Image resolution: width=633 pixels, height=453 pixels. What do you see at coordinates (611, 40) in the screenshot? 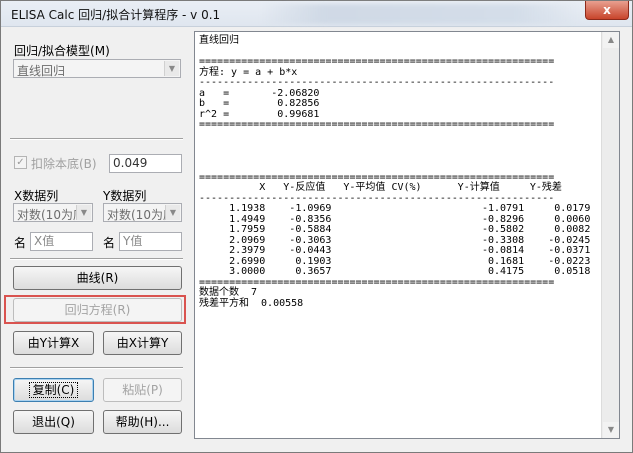
I see `scroll-up-icon: ▲` at bounding box center [611, 40].